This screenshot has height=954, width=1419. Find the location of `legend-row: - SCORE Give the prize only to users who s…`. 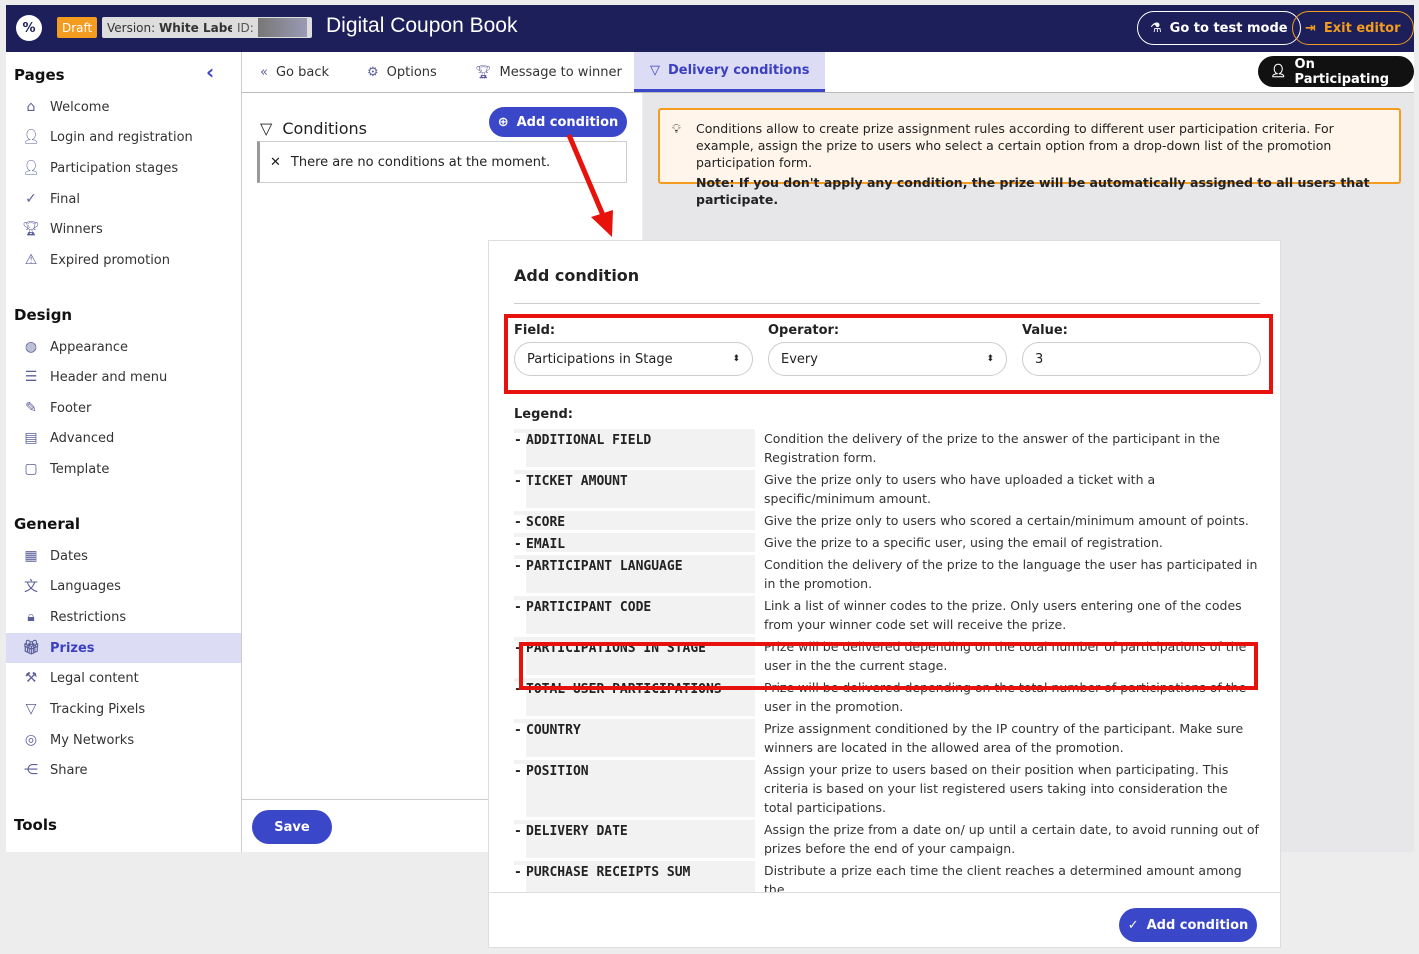

legend-row: - SCORE Give the prize only to users who s… is located at coordinates (889, 520).